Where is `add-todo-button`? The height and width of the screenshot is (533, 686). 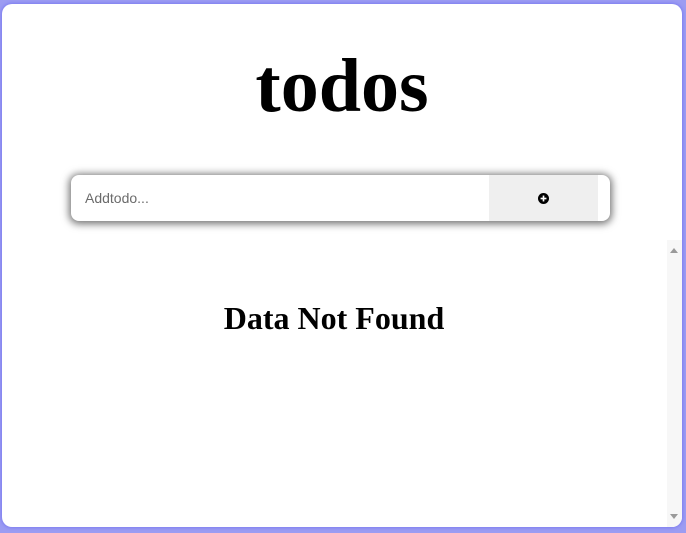 add-todo-button is located at coordinates (543, 198).